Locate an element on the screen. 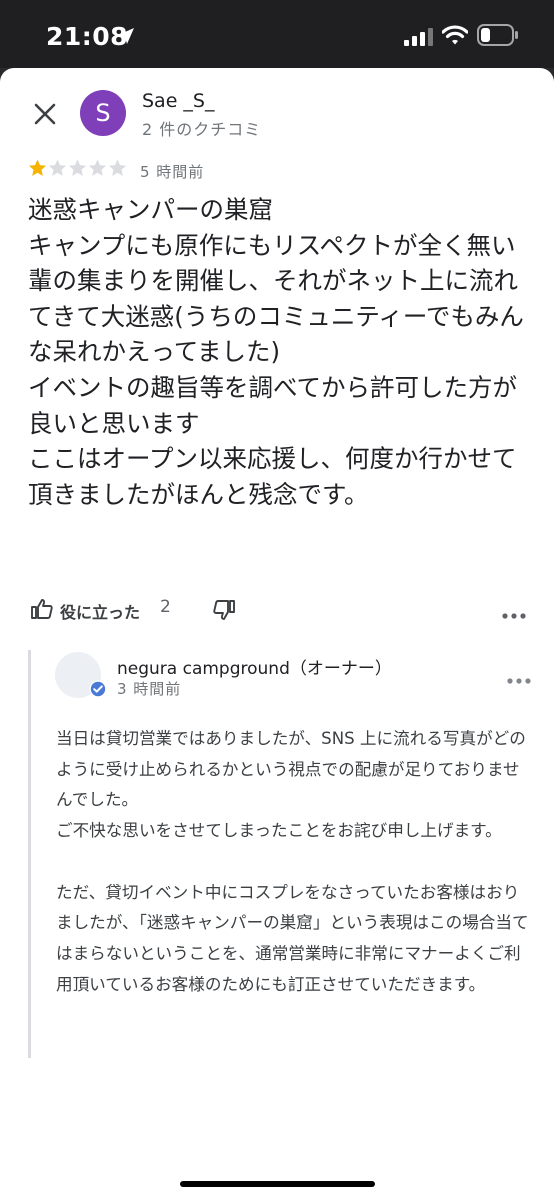 This screenshot has height=1200, width=554. wifi-icon is located at coordinates (455, 37).